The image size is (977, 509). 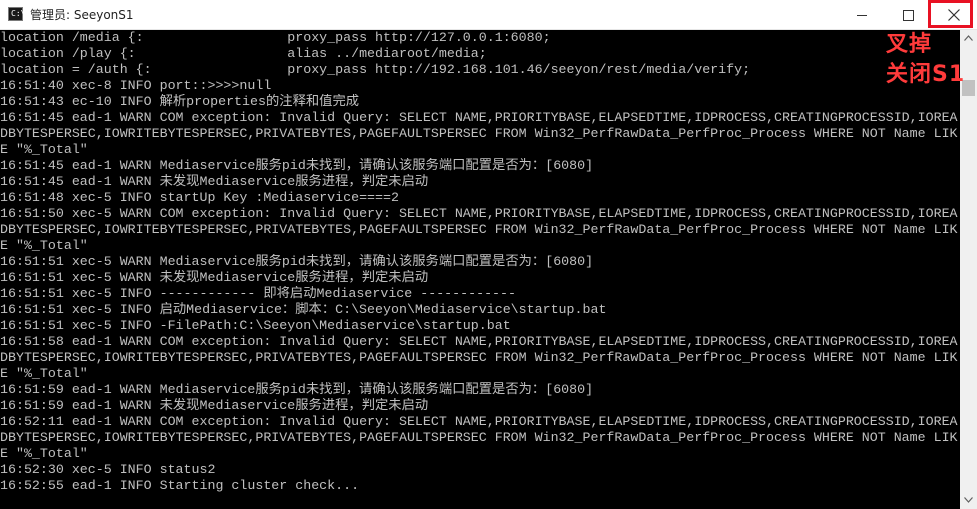 I want to click on cmd-icon: C:\, so click(x=17, y=14).